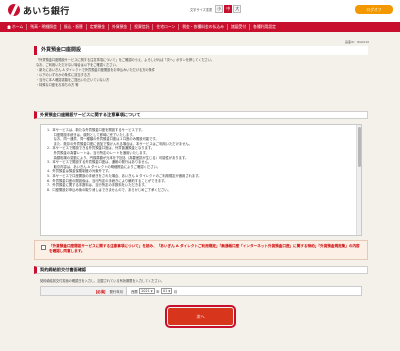 Image resolution: width=400 pixels, height=351 pixels. I want to click on nav-item-foreign-deposit: 外貨預金, so click(120, 27).